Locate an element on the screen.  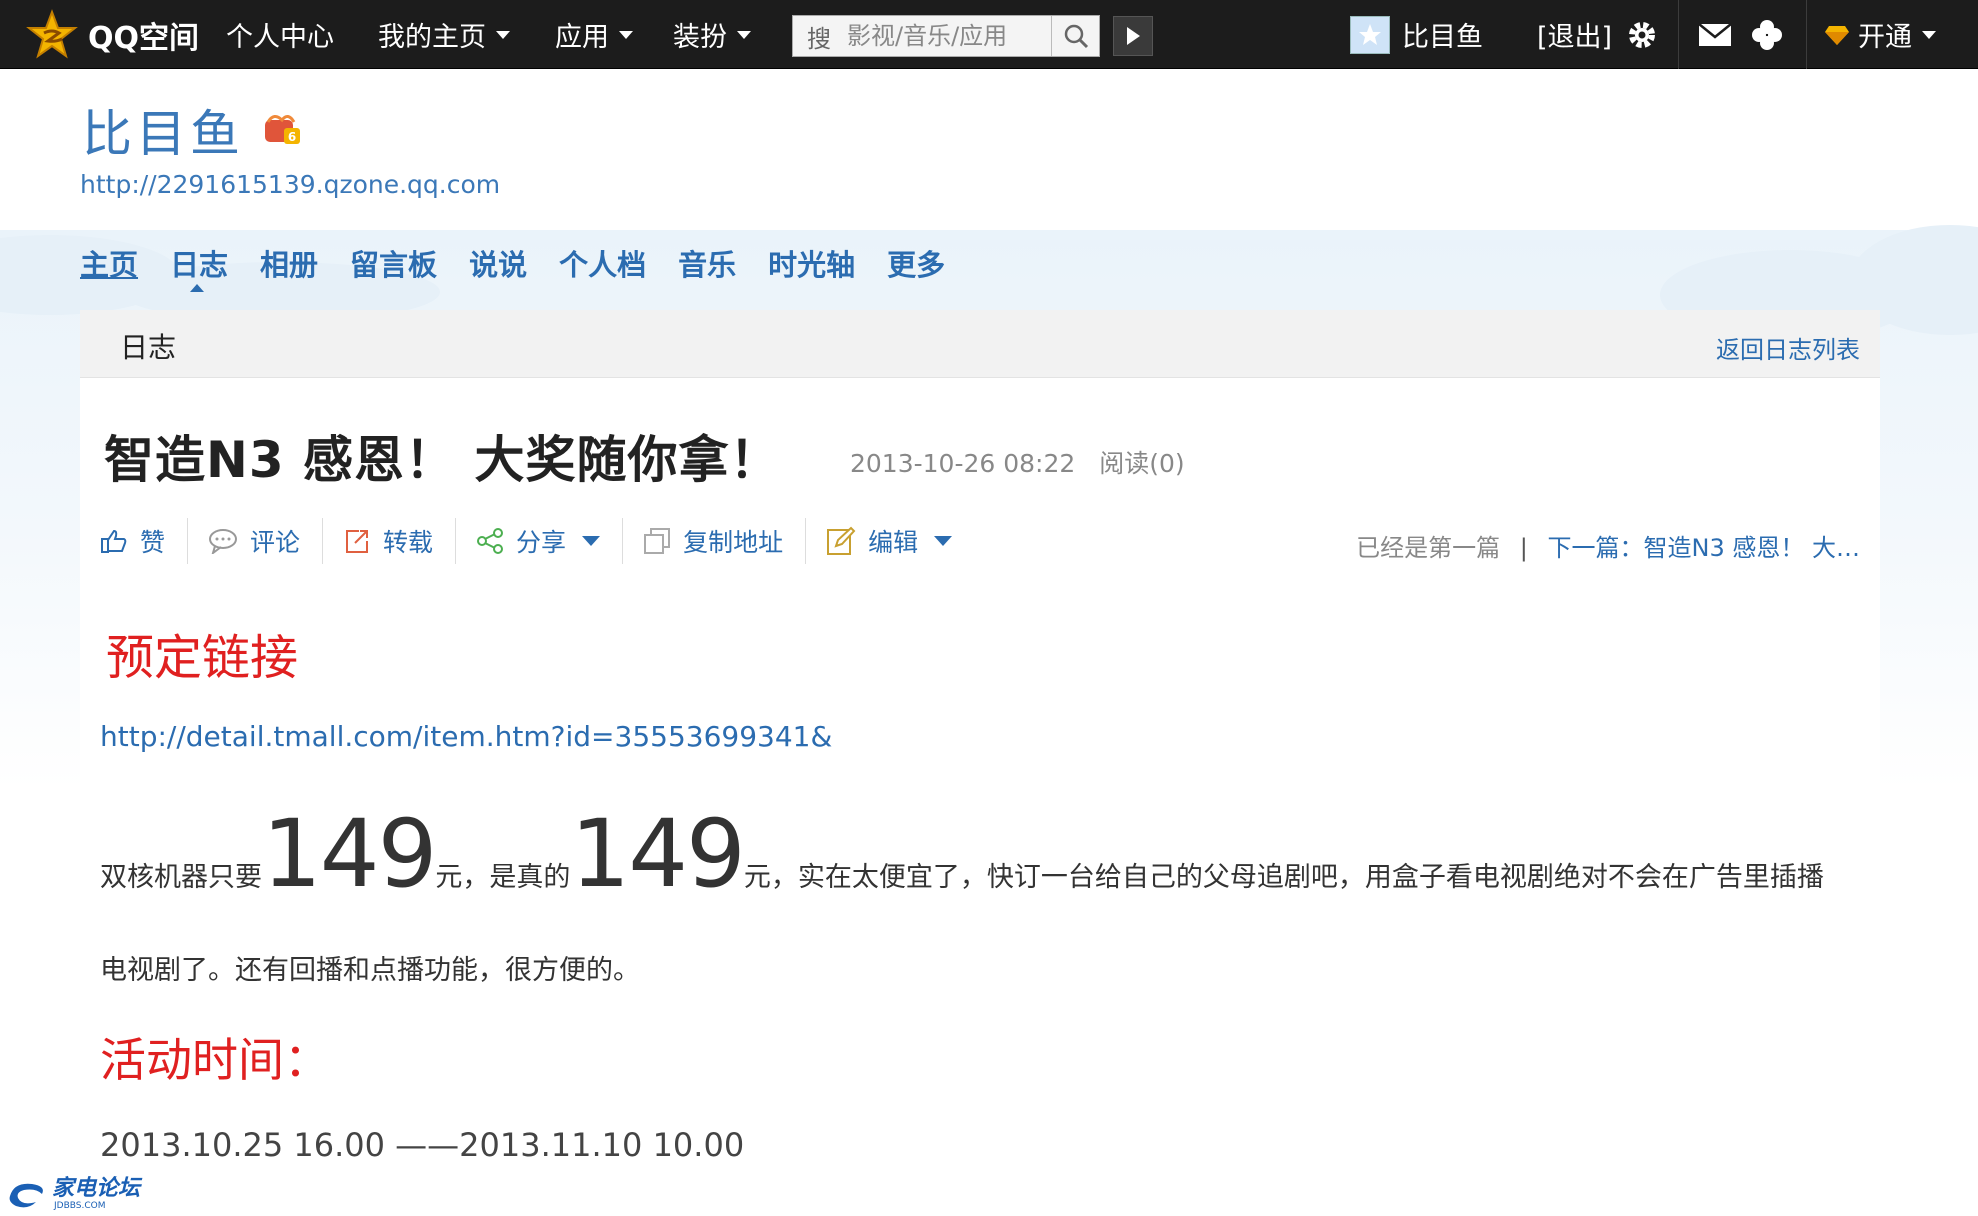
heading-event-time: 活动时间： is located at coordinates (215, 1060).